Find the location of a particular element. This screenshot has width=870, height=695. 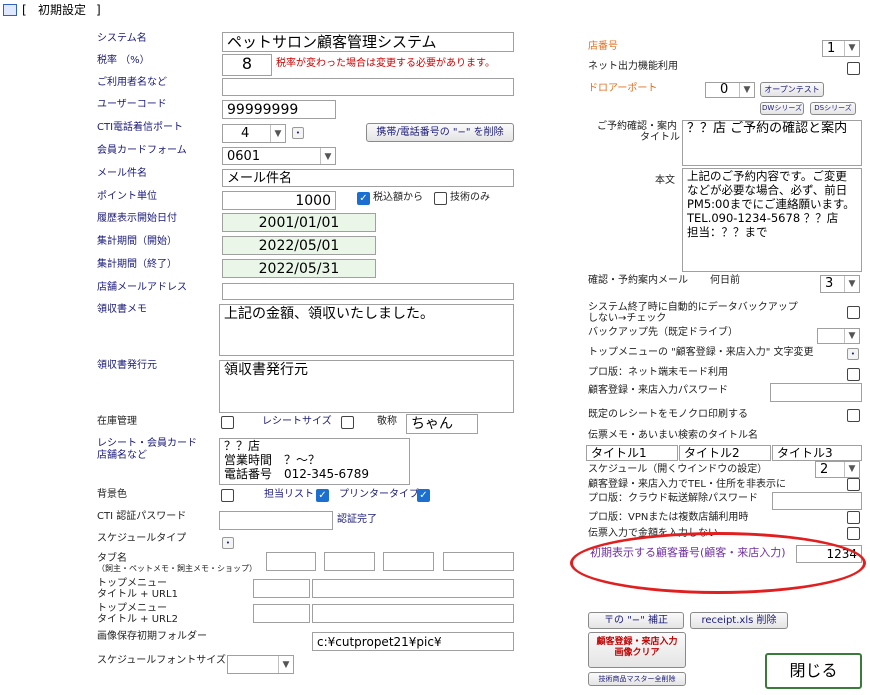

receipt-issuer-label: 領収書発行元 is located at coordinates (127, 365).